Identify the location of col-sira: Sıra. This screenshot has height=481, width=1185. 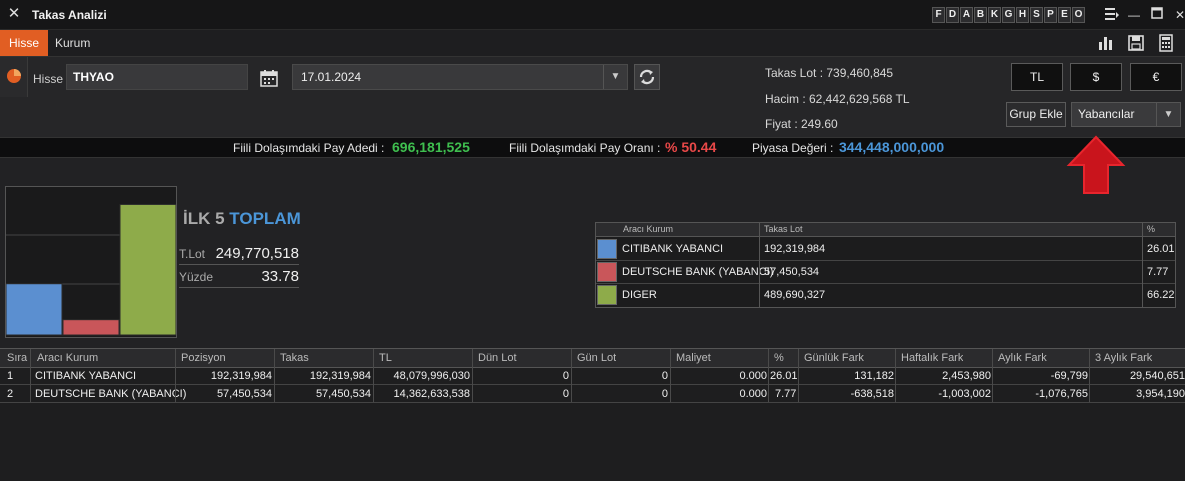
(18, 358).